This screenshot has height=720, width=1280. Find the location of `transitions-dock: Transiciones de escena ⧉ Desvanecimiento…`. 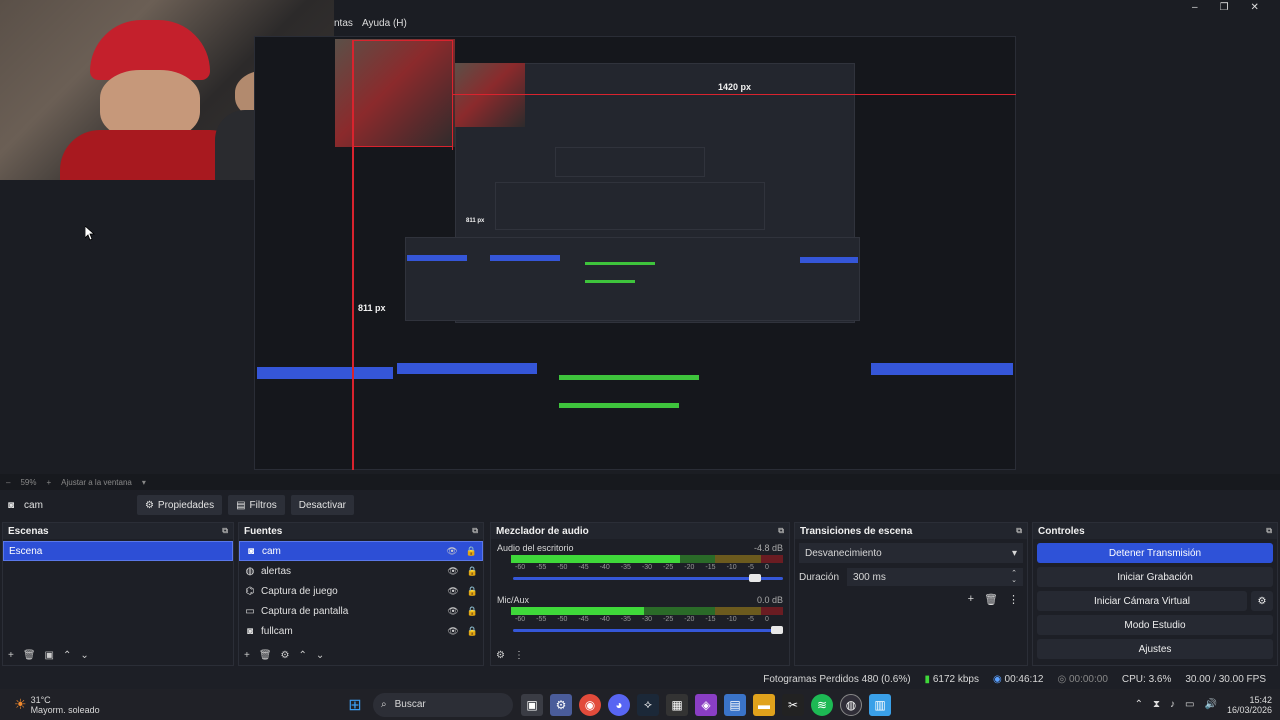

transitions-dock: Transiciones de escena ⧉ Desvanecimiento… is located at coordinates (911, 594).